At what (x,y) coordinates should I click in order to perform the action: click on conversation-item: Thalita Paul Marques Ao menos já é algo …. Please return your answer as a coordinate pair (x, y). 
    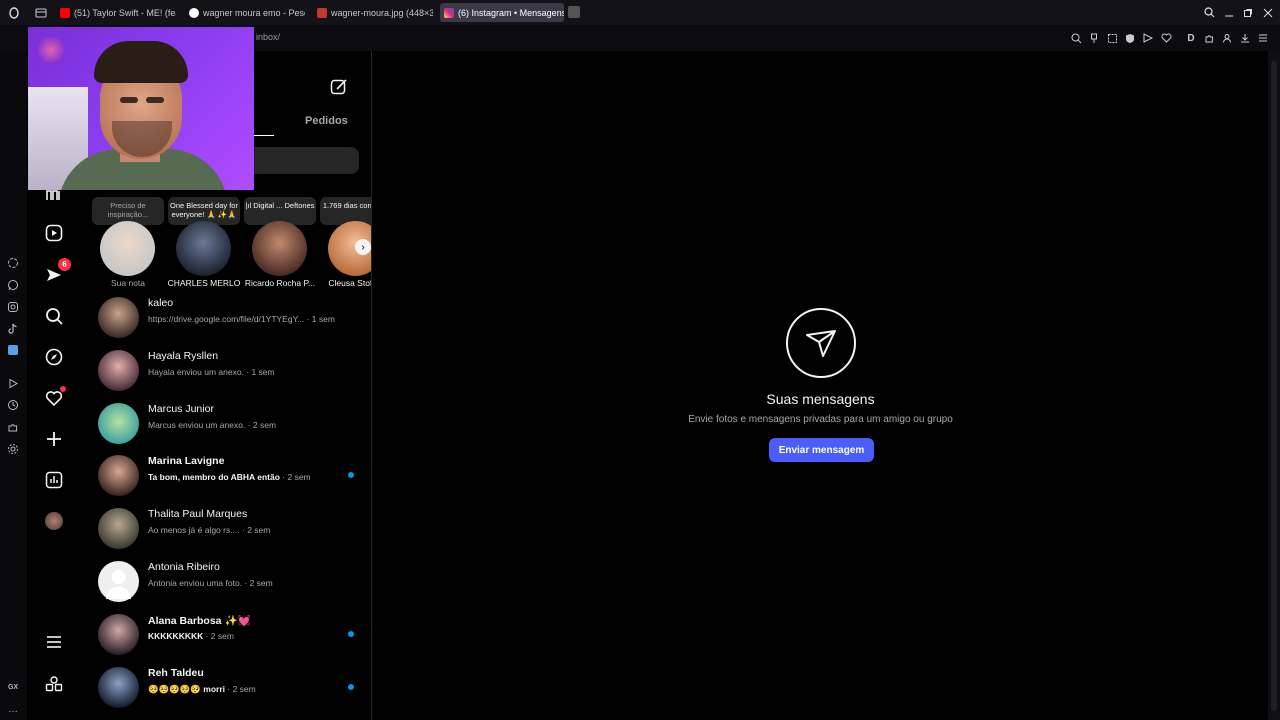
    Looking at the image, I should click on (233, 531).